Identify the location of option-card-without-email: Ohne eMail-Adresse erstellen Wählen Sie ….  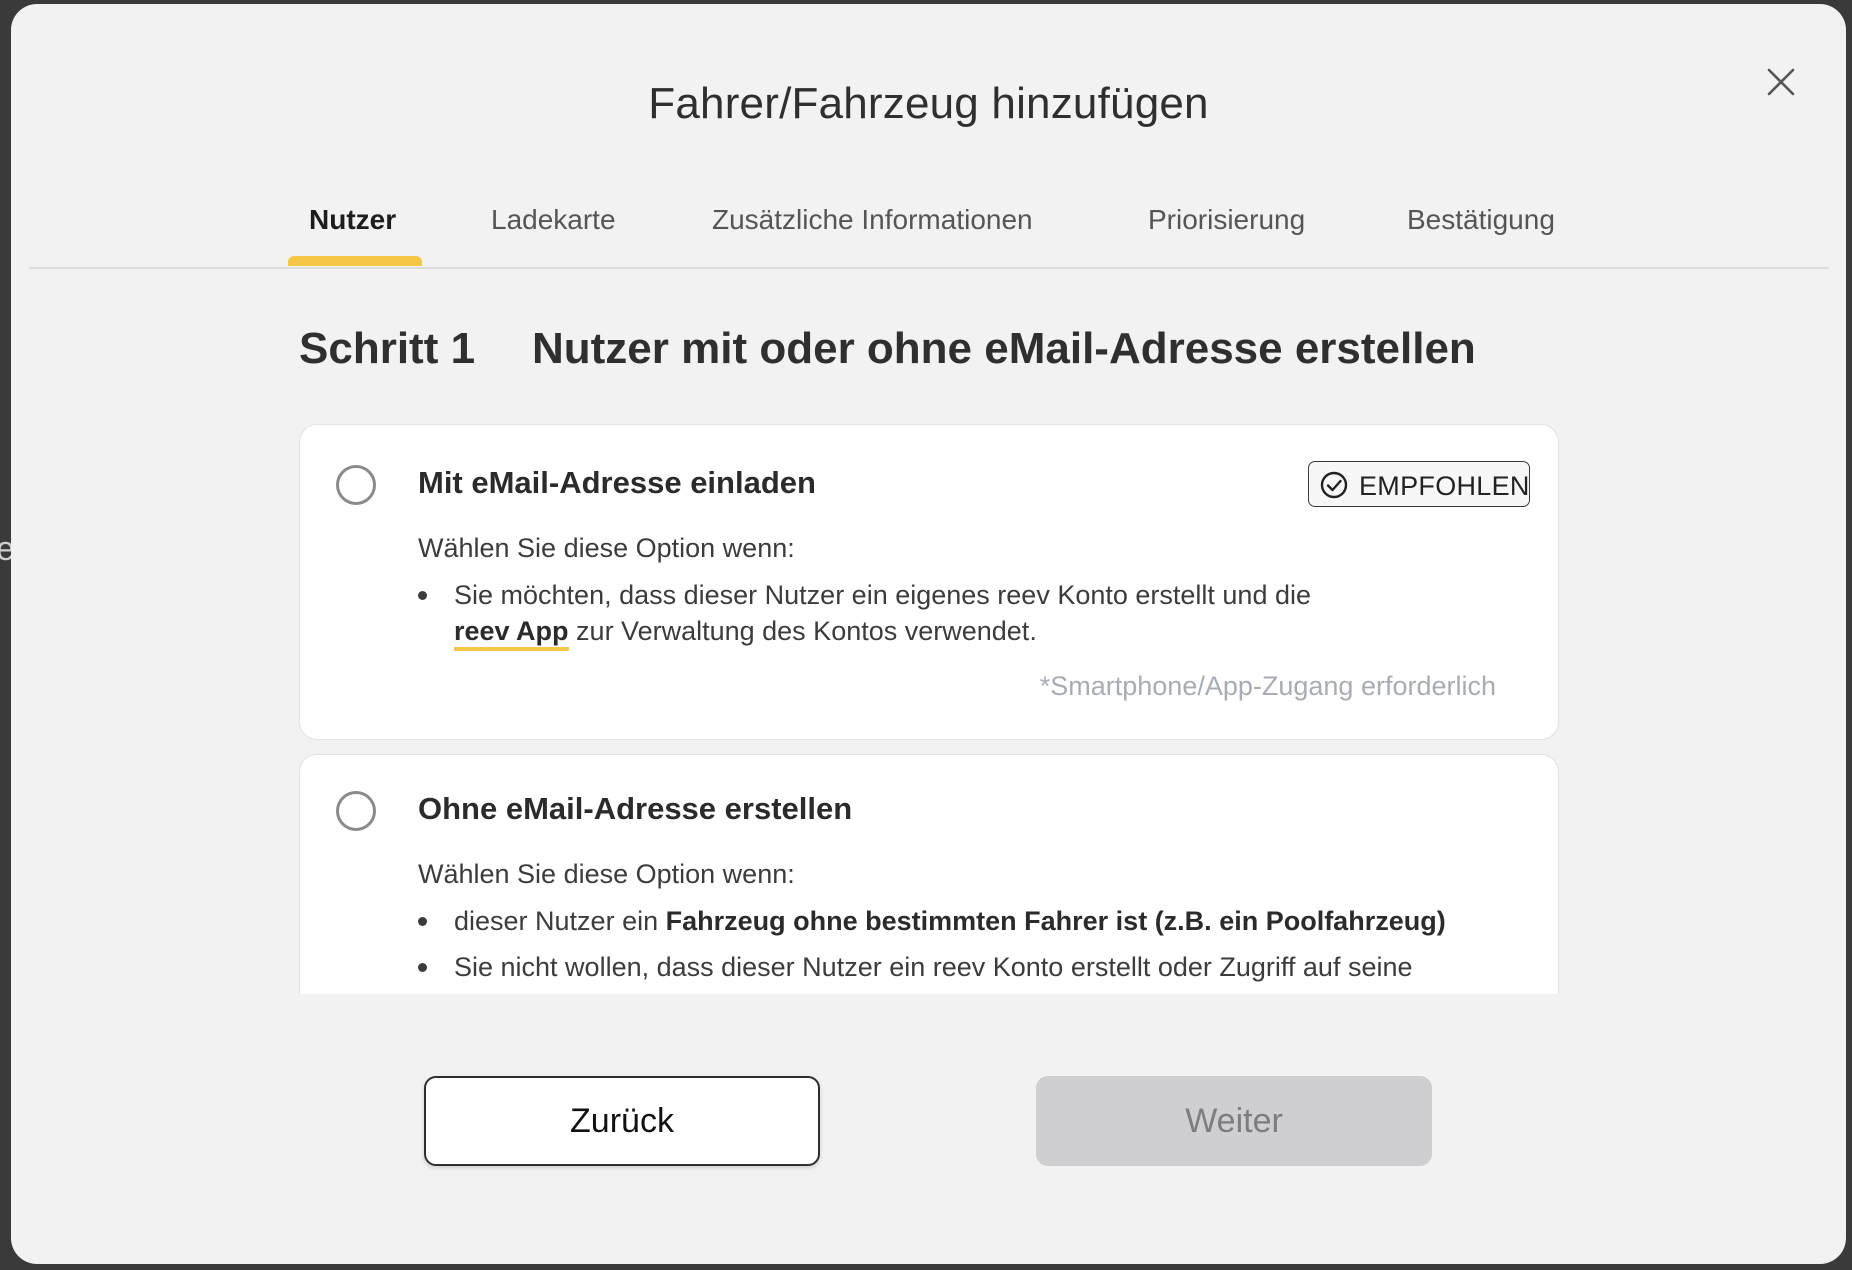
(929, 874).